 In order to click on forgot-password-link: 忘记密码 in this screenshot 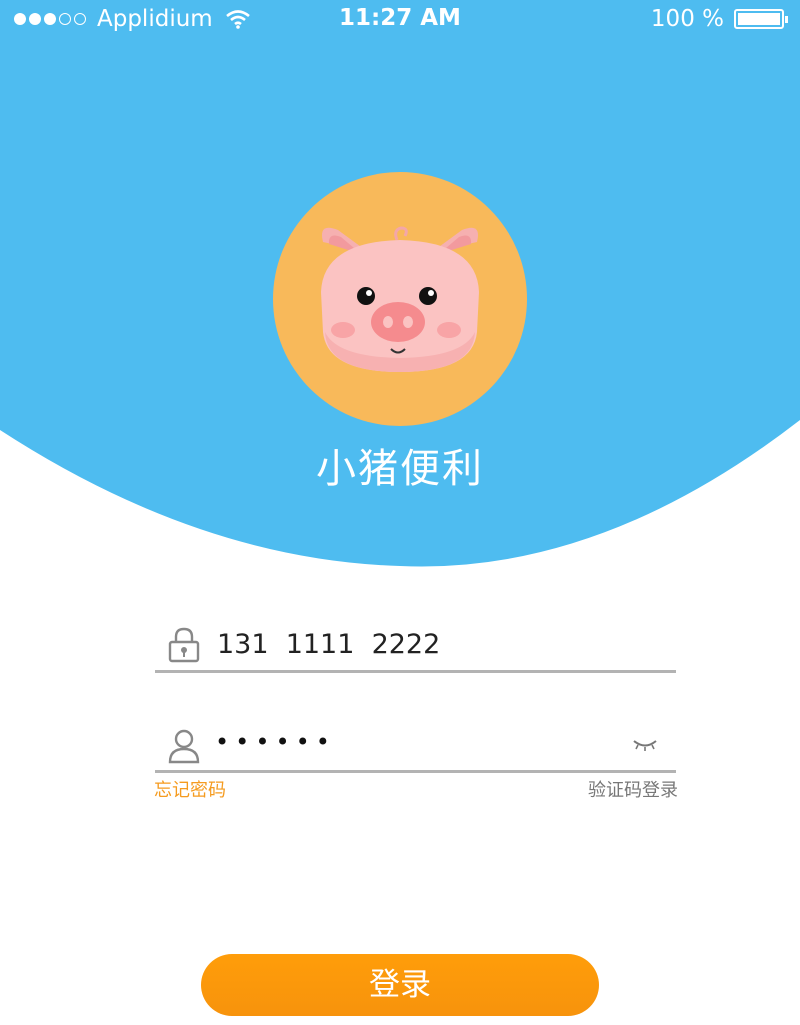, I will do `click(190, 789)`.